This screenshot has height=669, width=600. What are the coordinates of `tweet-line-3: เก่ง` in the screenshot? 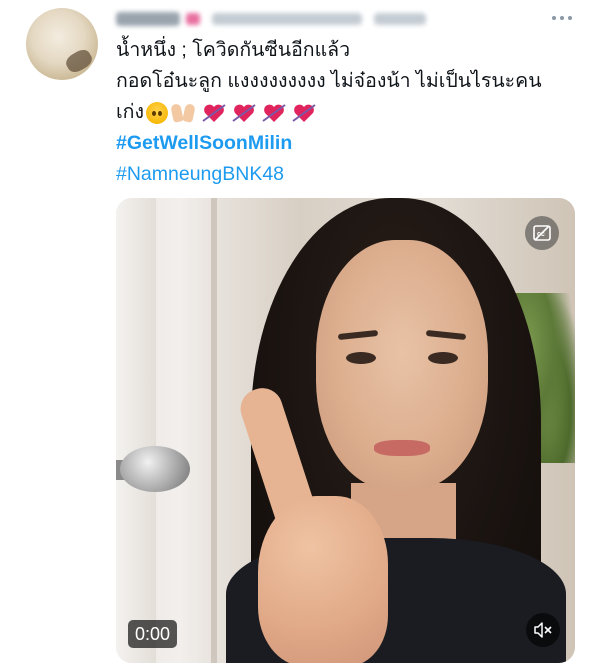 It's located at (351, 112).